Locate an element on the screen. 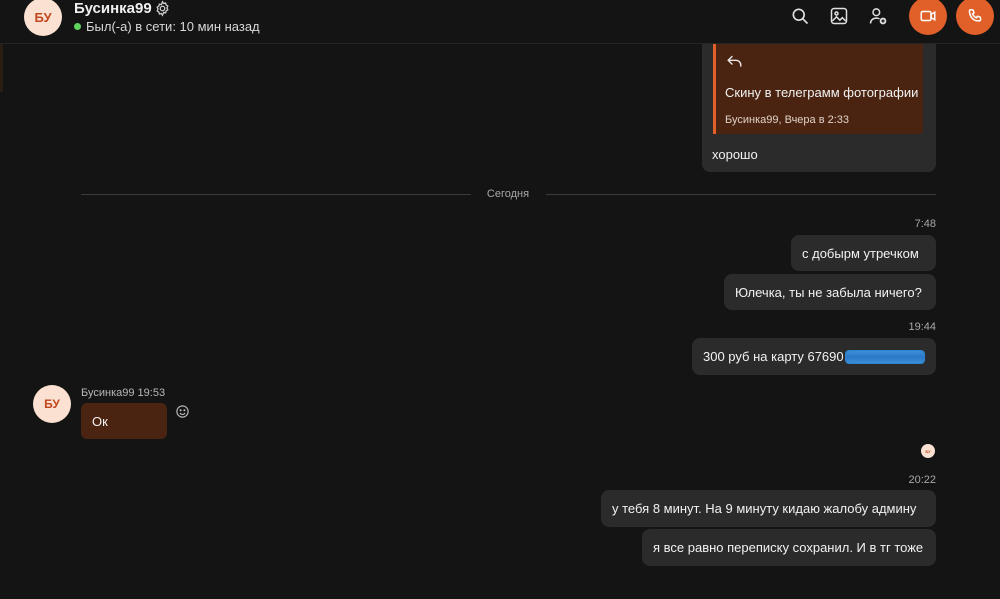  sender-avatar: БУ is located at coordinates (52, 404).